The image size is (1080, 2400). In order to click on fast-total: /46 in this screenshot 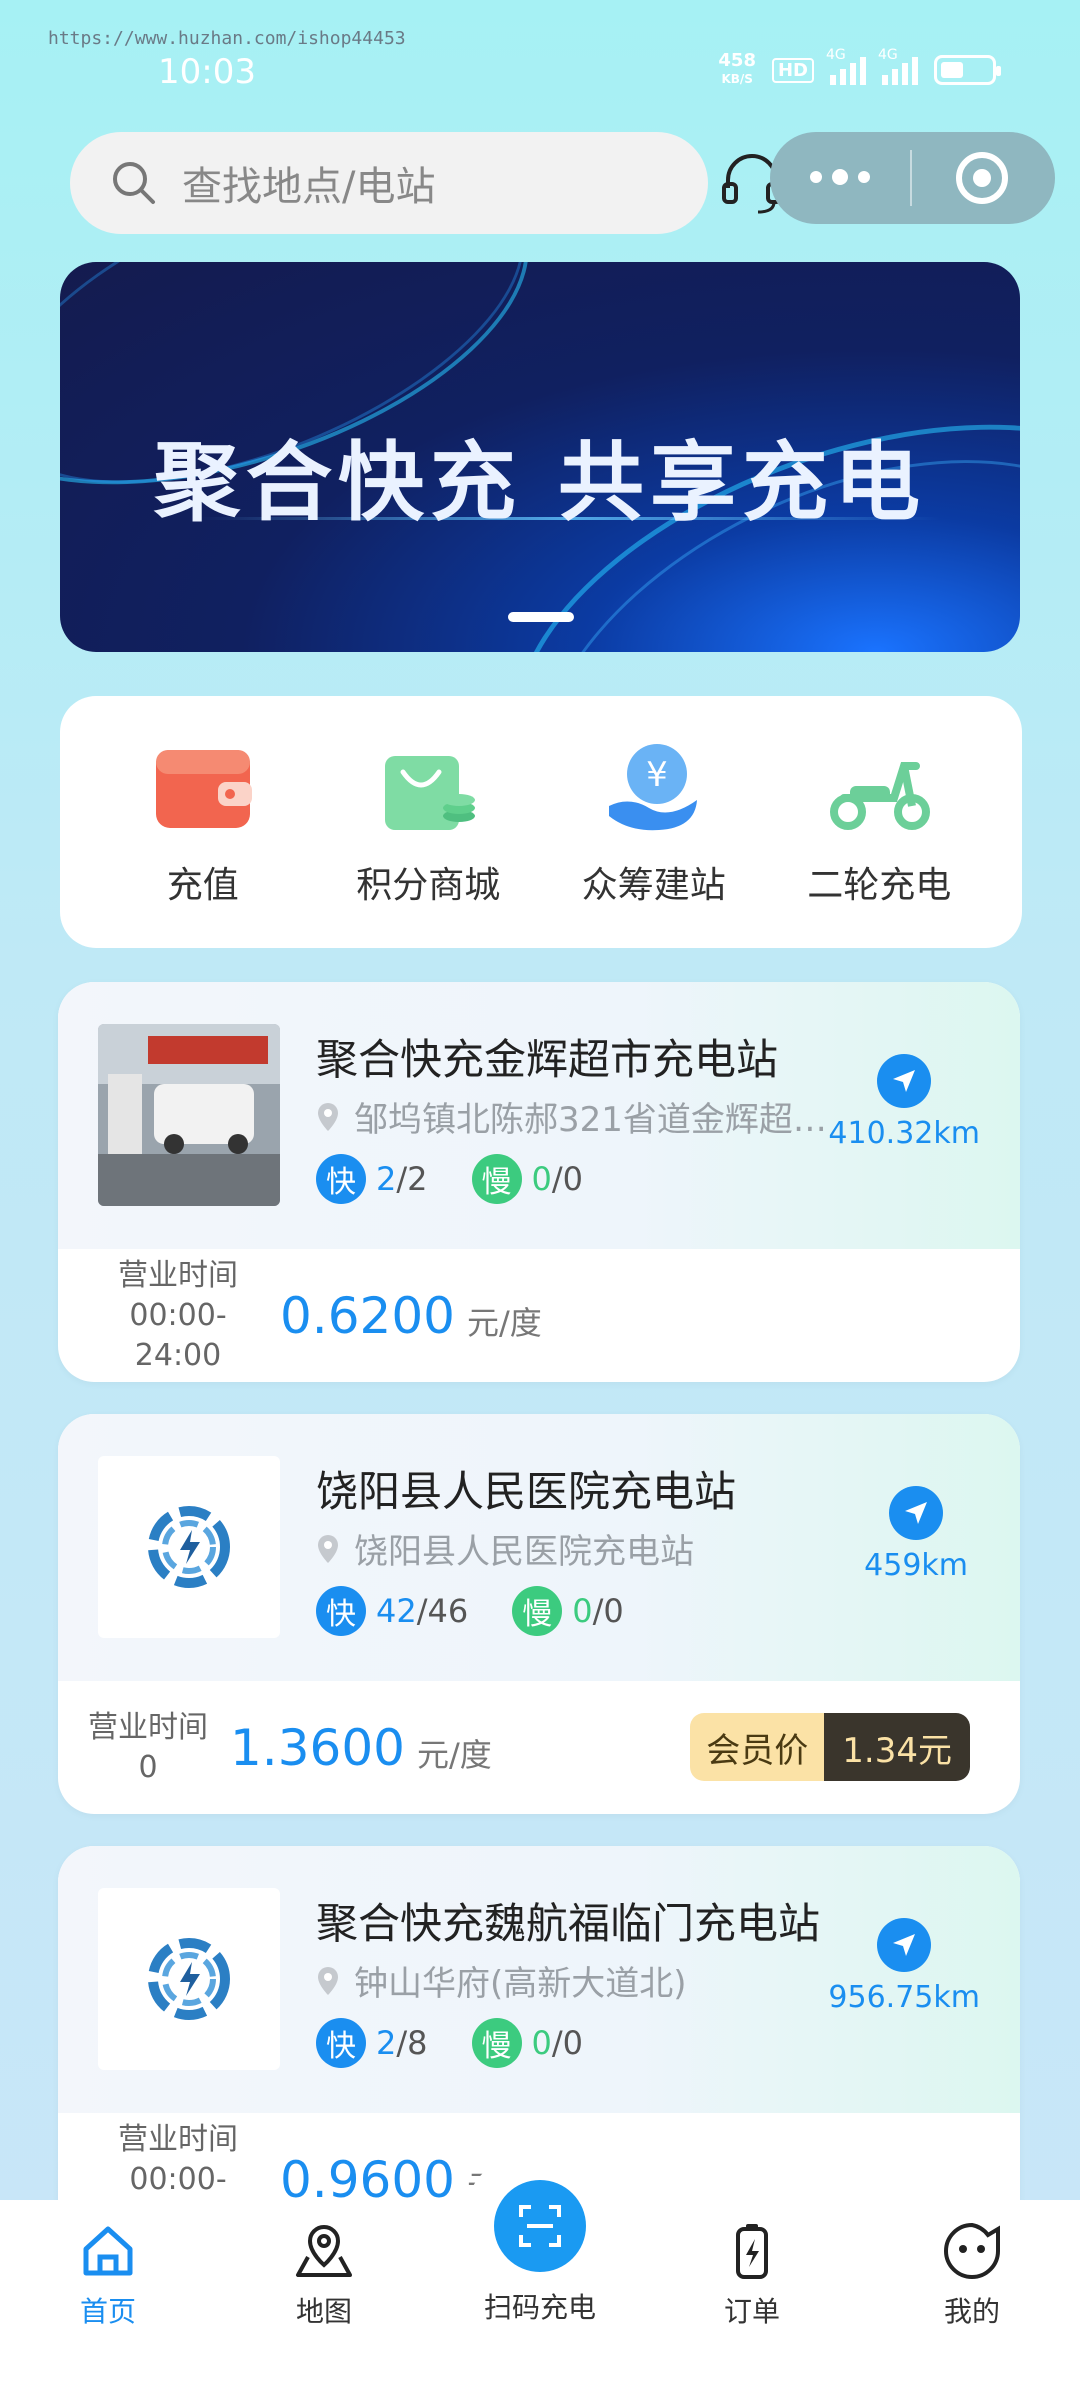, I will do `click(442, 1611)`.